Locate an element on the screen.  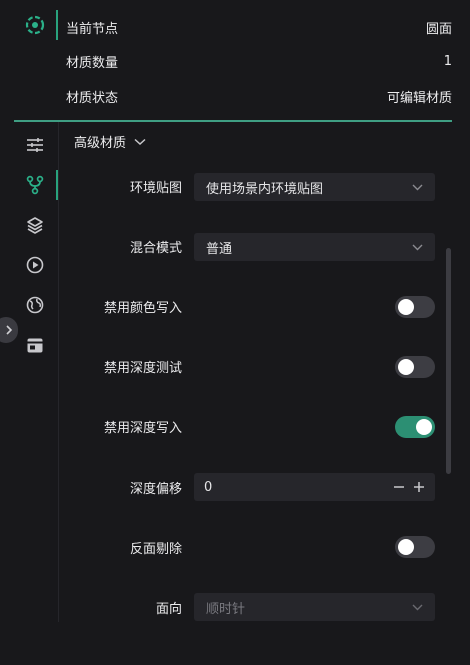
depth-offset-stepper is located at coordinates (409, 487).